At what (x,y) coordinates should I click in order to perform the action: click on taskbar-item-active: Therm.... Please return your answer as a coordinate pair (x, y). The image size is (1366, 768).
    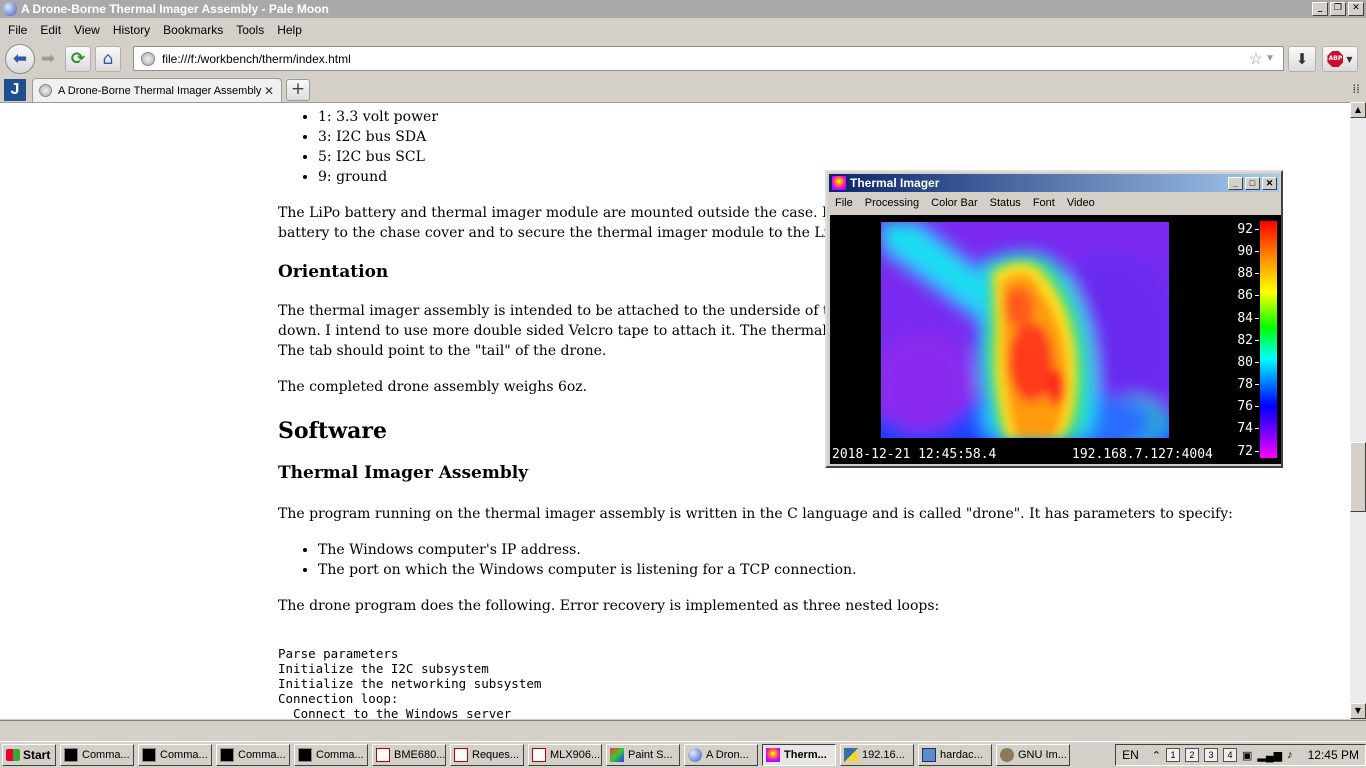
    Looking at the image, I should click on (799, 755).